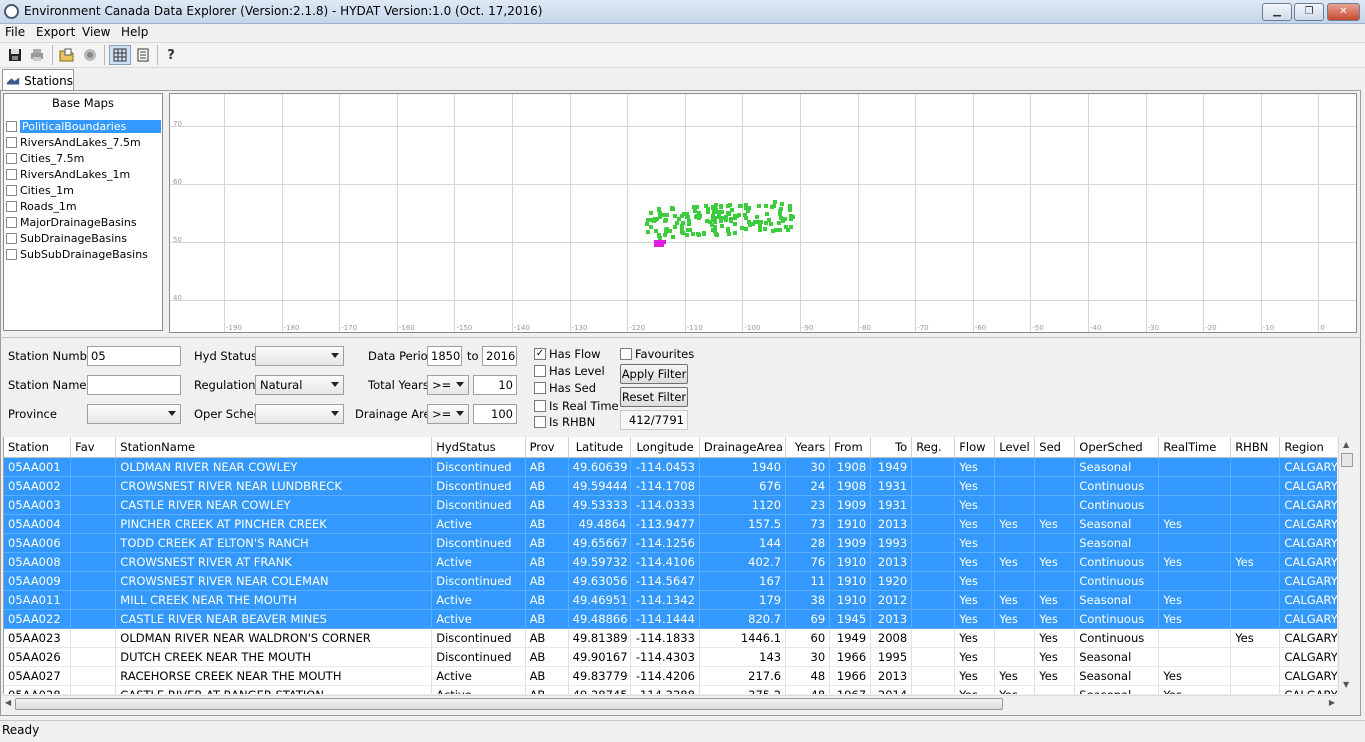 The width and height of the screenshot is (1365, 742). I want to click on base-map-item: PoliticalBoundaries, so click(84, 126).